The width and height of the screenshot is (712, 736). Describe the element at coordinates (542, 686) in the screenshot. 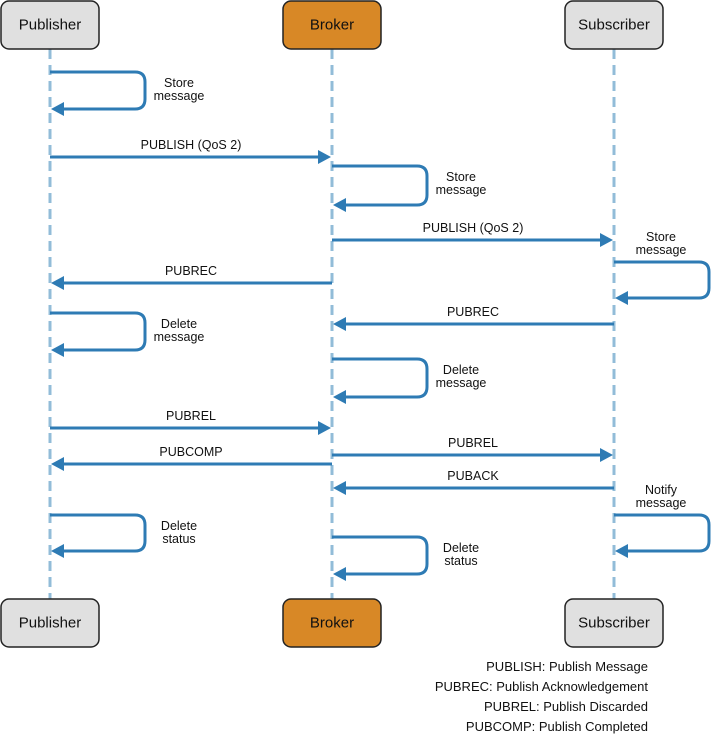

I see `legend-item-pubrec: PUBREC: Publish Acknowledgement` at that location.